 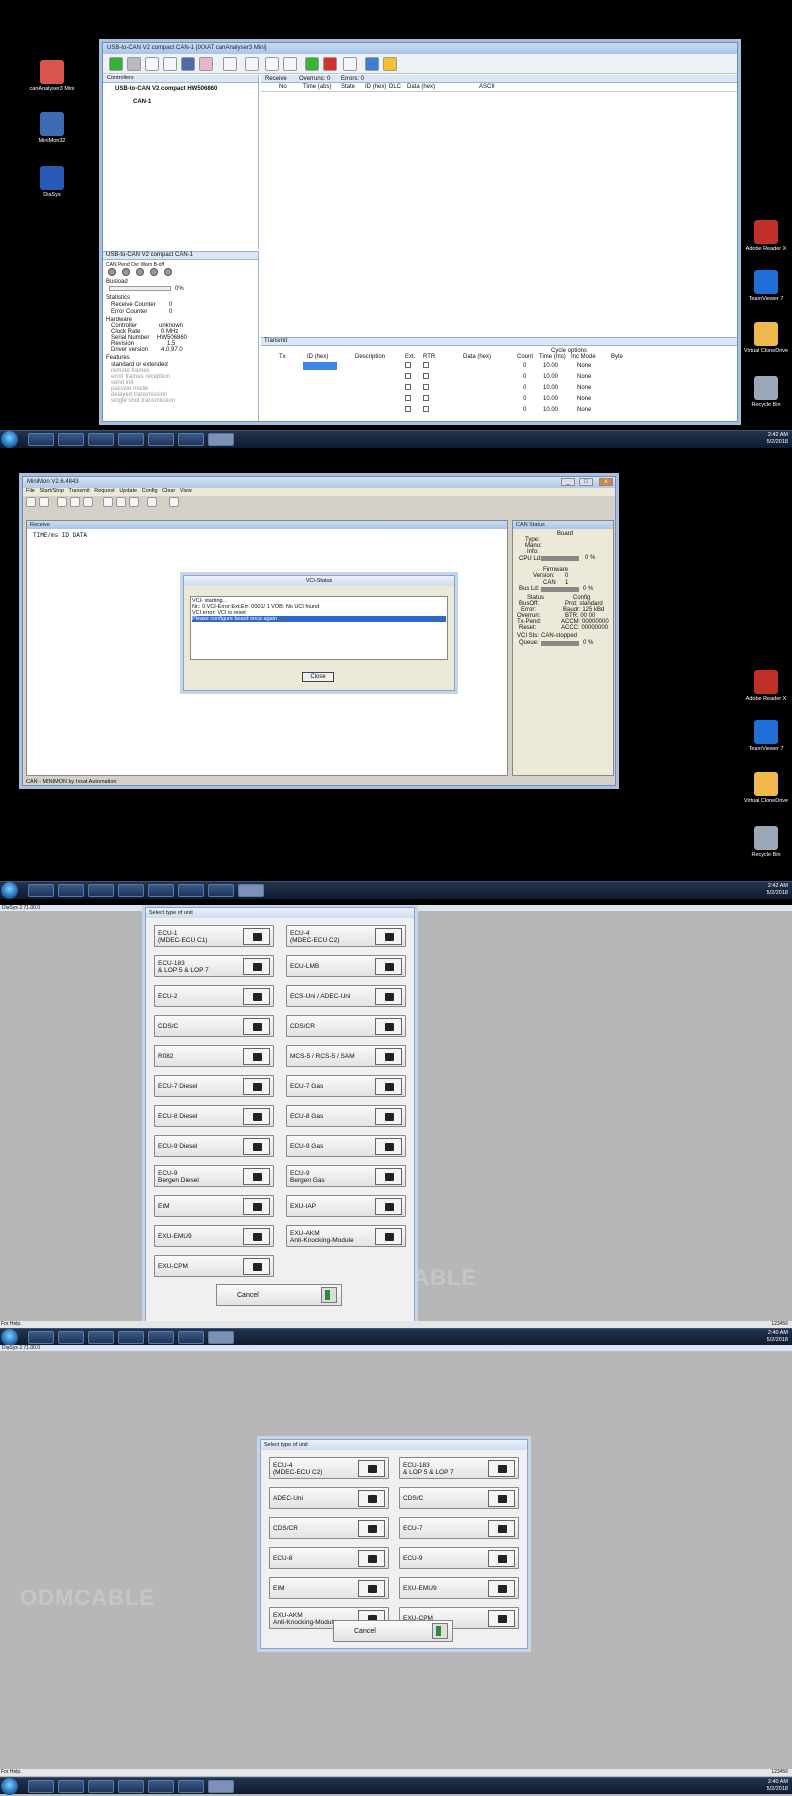 What do you see at coordinates (318, 677) in the screenshot?
I see `close-dialog-button: Close` at bounding box center [318, 677].